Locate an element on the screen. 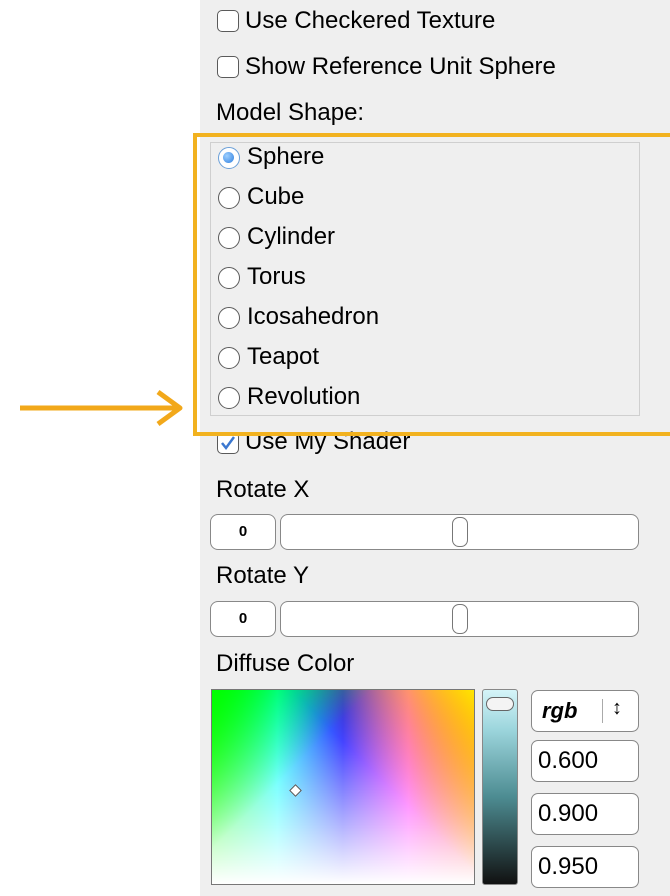 The image size is (670, 896). color-mode-select: rgb ↕ is located at coordinates (585, 711).